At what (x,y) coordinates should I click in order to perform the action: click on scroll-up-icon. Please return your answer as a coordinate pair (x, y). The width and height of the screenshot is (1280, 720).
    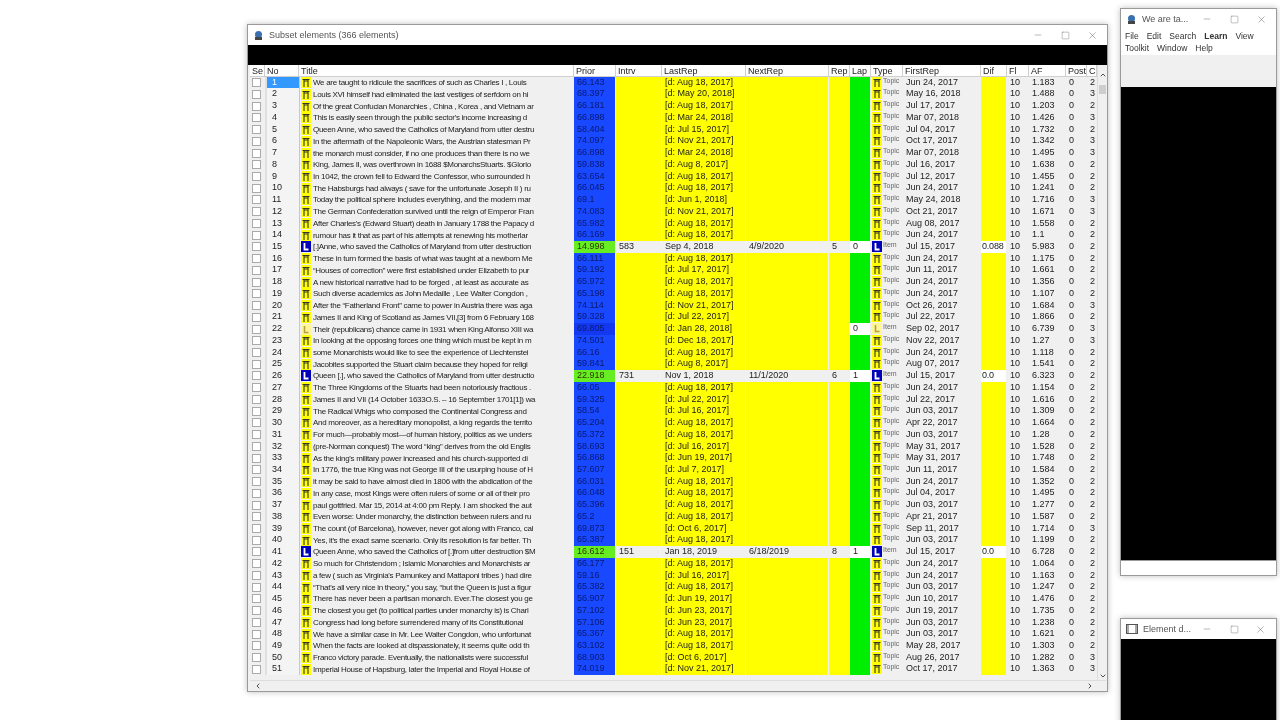
    Looking at the image, I should click on (1102, 75).